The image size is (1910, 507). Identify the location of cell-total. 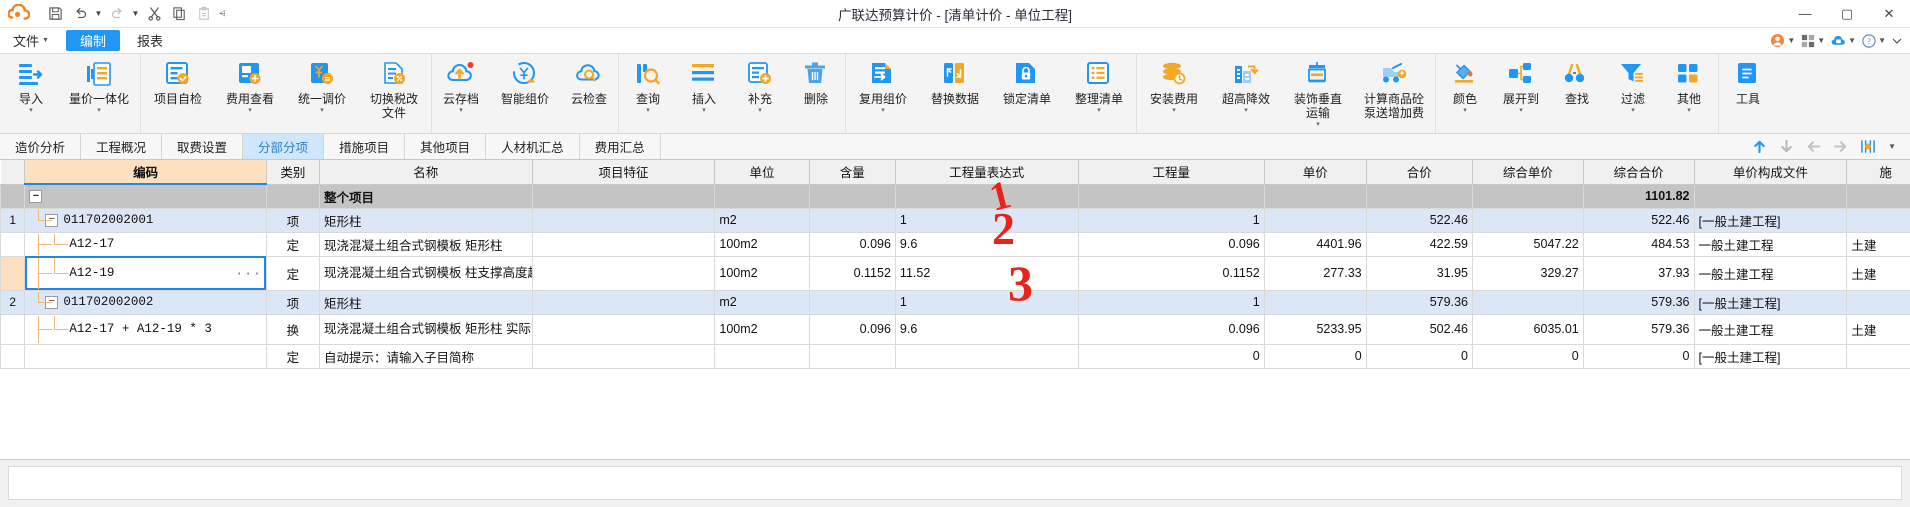
(1419, 196).